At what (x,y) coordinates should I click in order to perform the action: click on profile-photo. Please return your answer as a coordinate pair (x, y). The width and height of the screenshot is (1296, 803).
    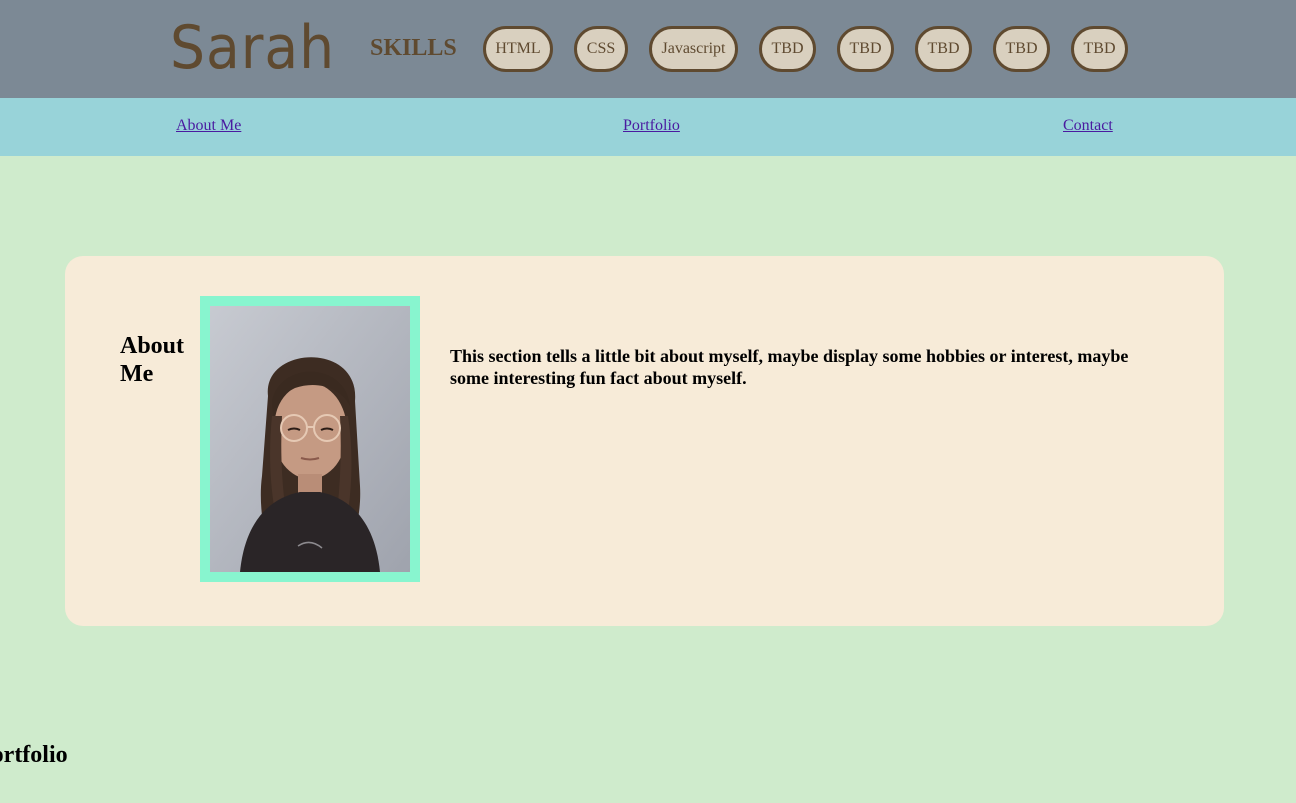
    Looking at the image, I should click on (310, 439).